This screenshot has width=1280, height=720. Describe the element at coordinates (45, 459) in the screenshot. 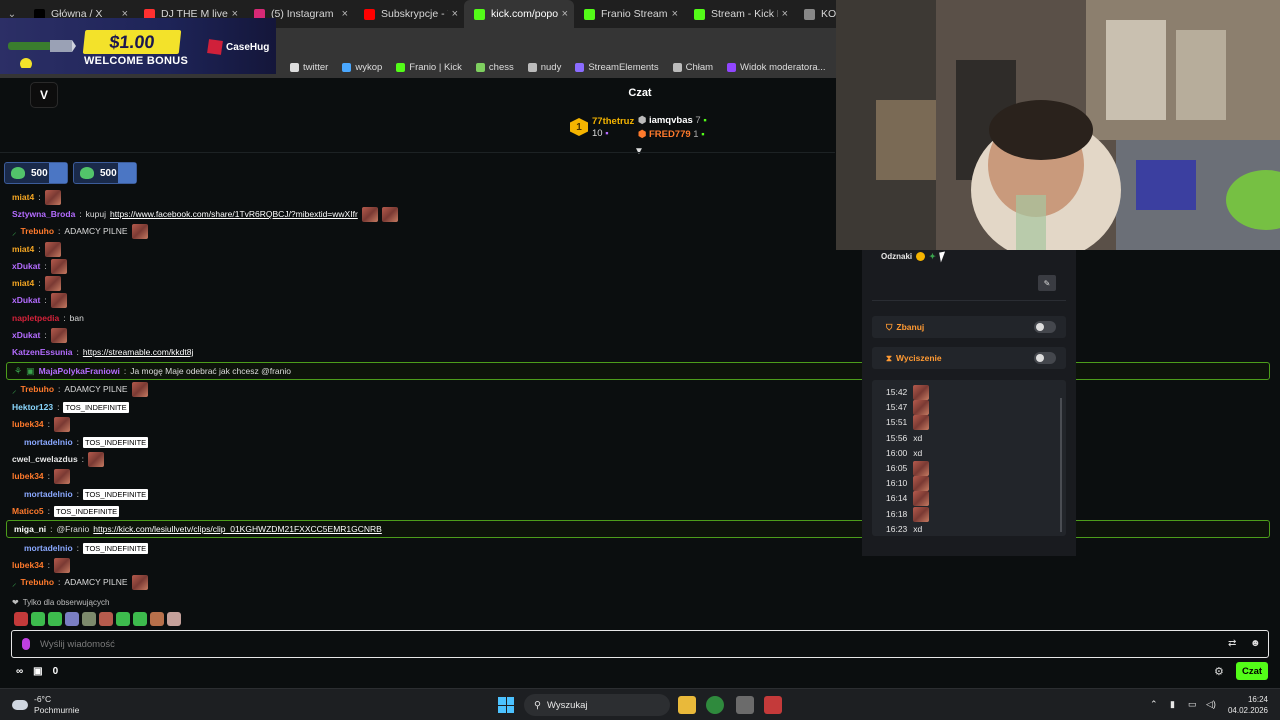

I see `chat-username: cwel_cwelazdus` at that location.